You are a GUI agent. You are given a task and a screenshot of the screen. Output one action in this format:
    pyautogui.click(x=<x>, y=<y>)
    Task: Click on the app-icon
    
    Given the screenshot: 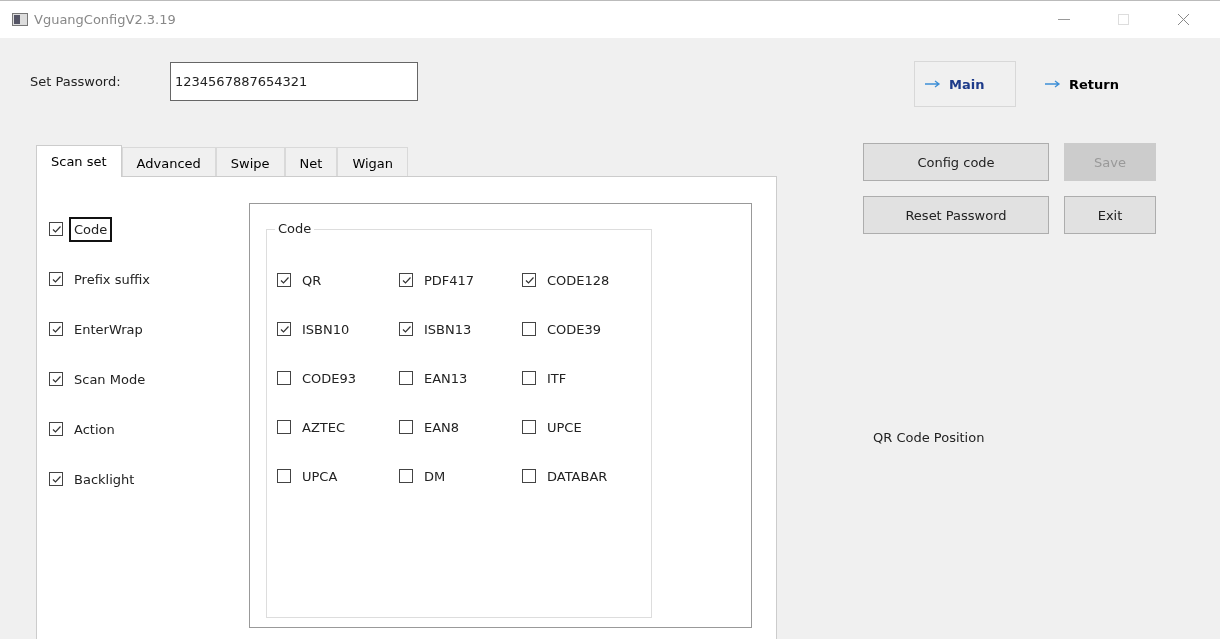 What is the action you would take?
    pyautogui.click(x=20, y=19)
    